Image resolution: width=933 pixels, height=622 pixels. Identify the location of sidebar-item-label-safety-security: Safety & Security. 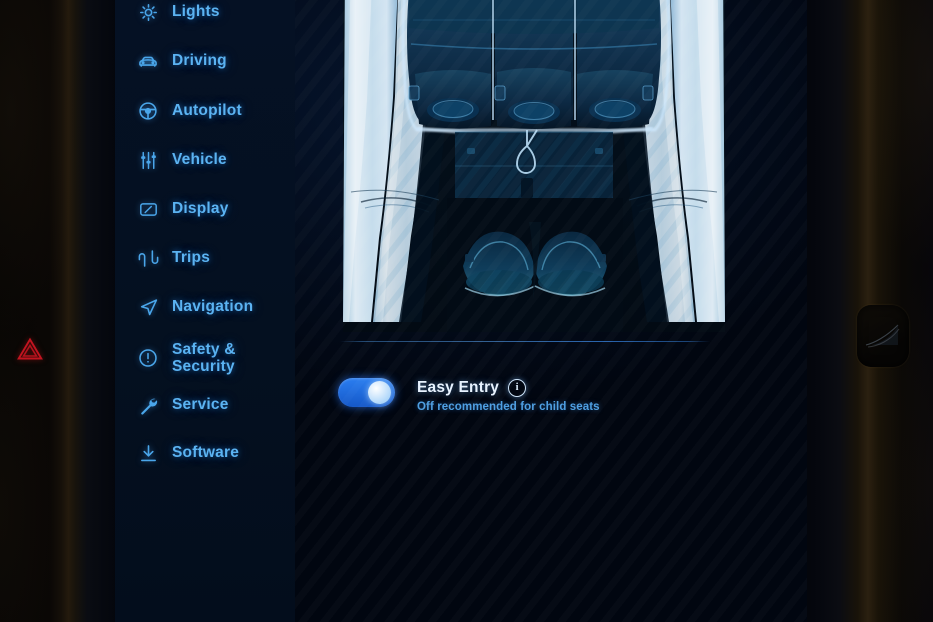
(204, 357).